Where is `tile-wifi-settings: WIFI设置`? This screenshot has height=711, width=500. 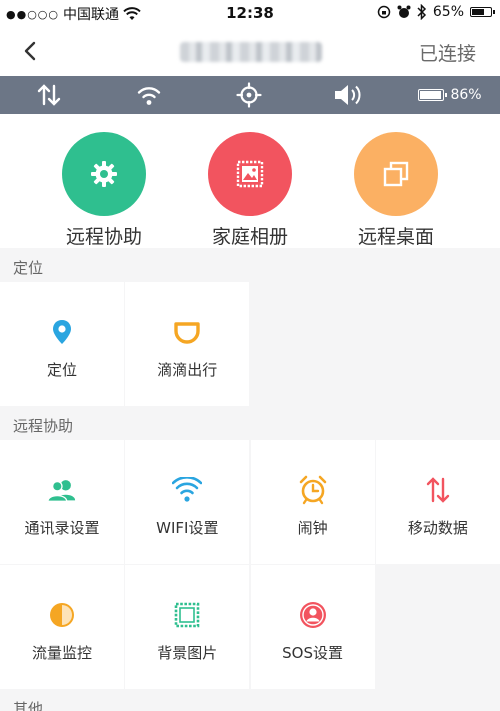
tile-wifi-settings: WIFI设置 is located at coordinates (187, 502).